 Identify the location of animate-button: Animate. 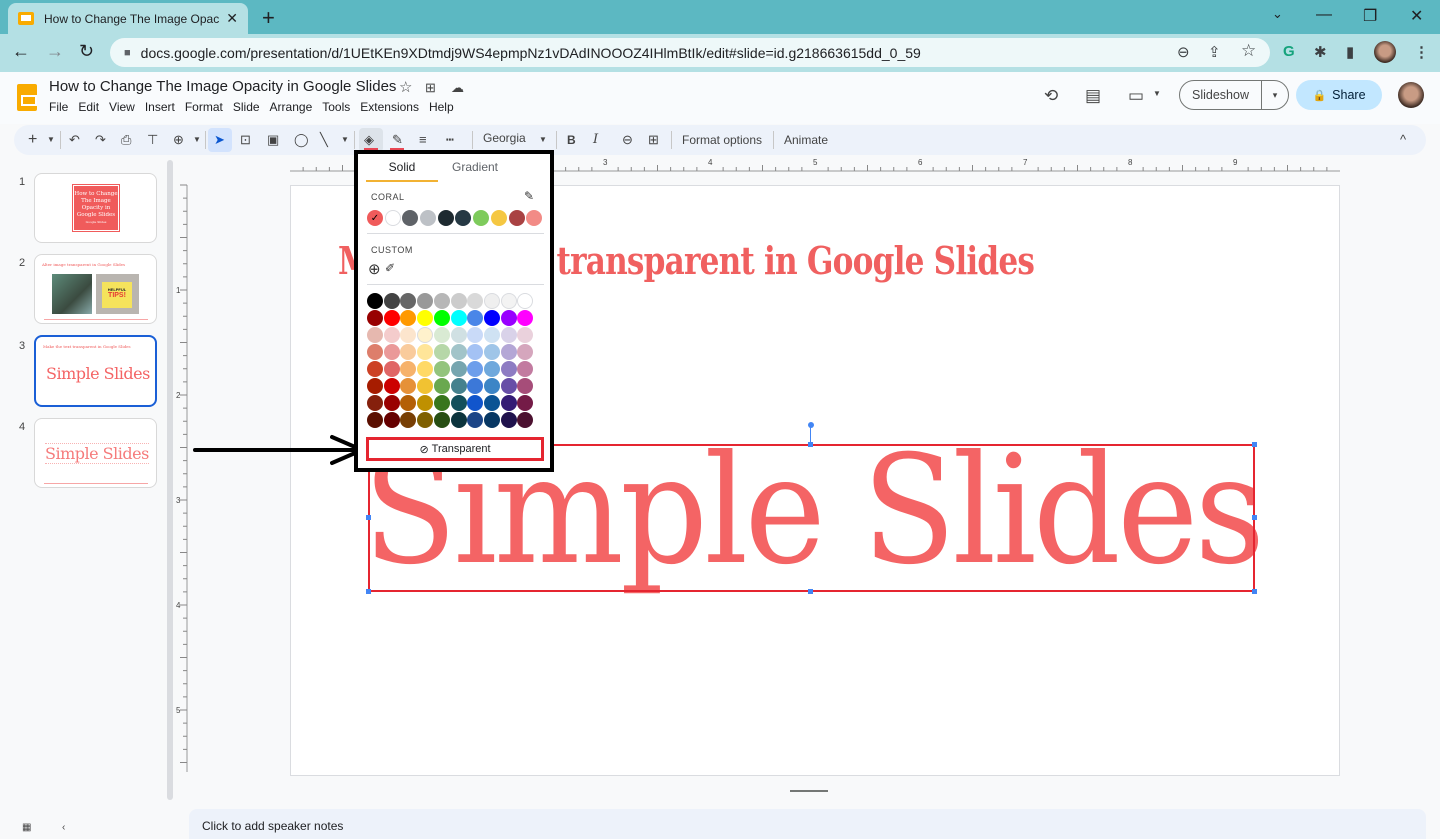
(806, 140).